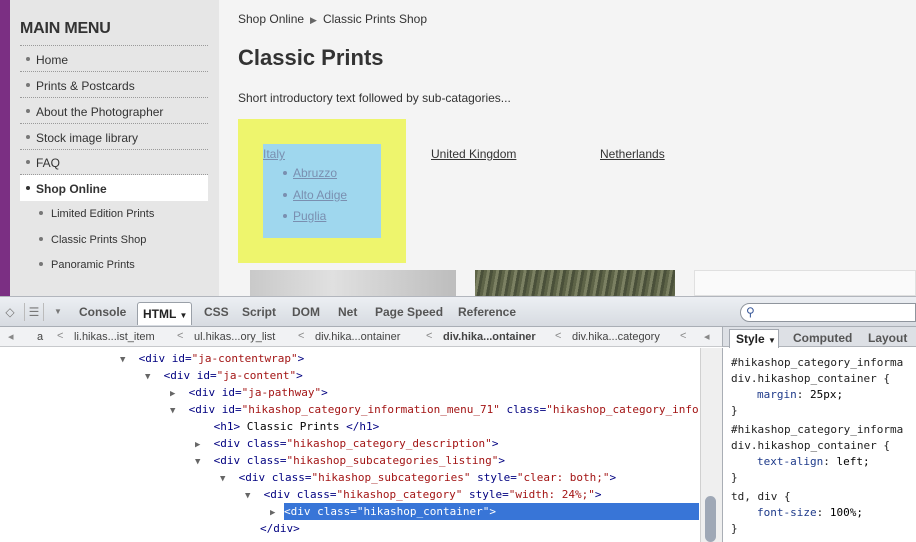 The width and height of the screenshot is (916, 542). Describe the element at coordinates (473, 154) in the screenshot. I see `category-link-united-kingdom: United Kingdom` at that location.